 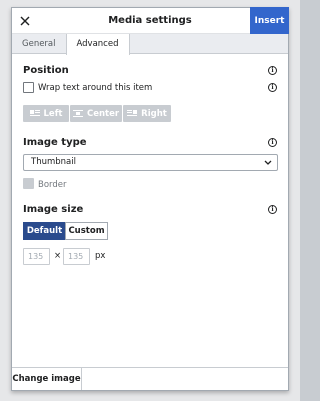 What do you see at coordinates (132, 113) in the screenshot?
I see `align-right-icon` at bounding box center [132, 113].